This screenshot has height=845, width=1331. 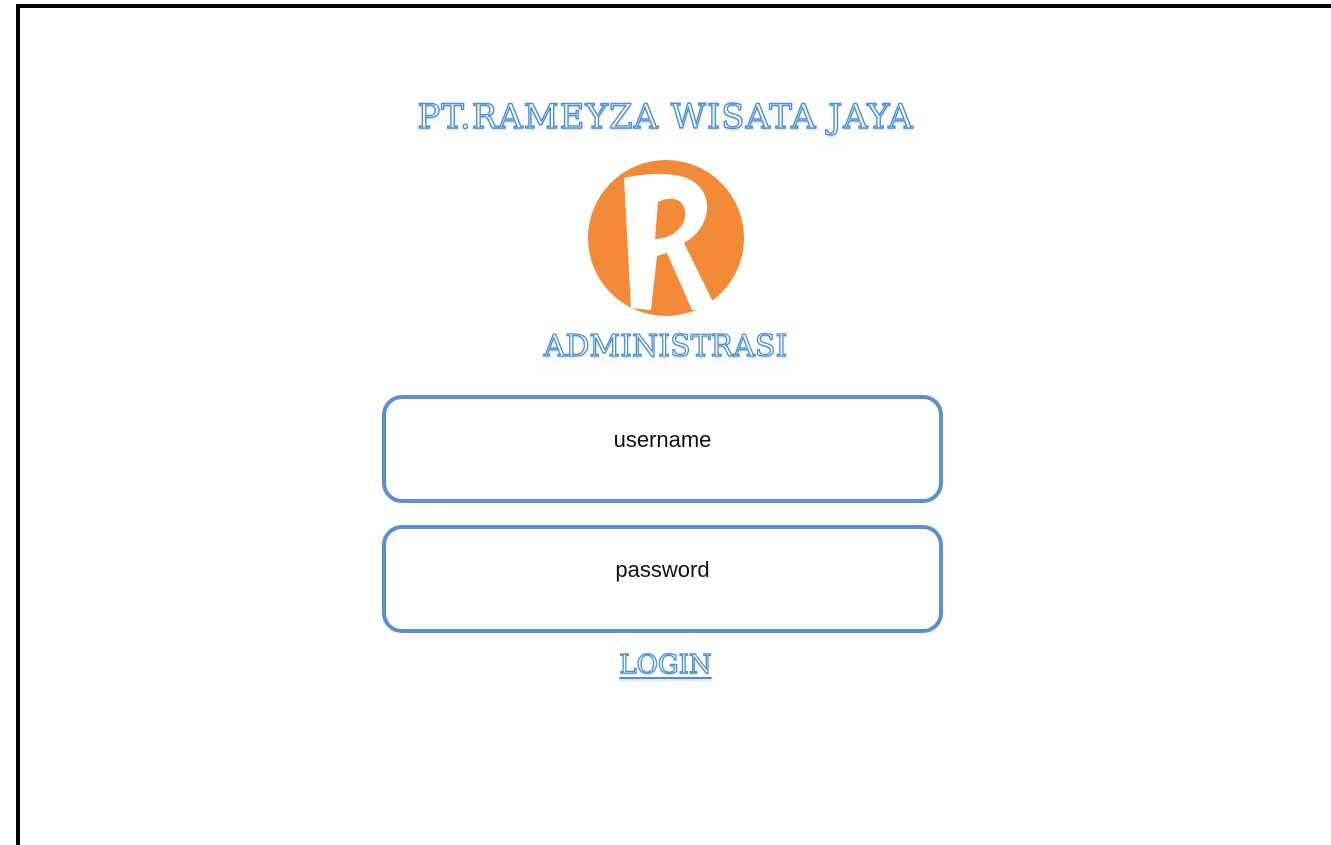 What do you see at coordinates (662, 569) in the screenshot?
I see `password-placeholder: password` at bounding box center [662, 569].